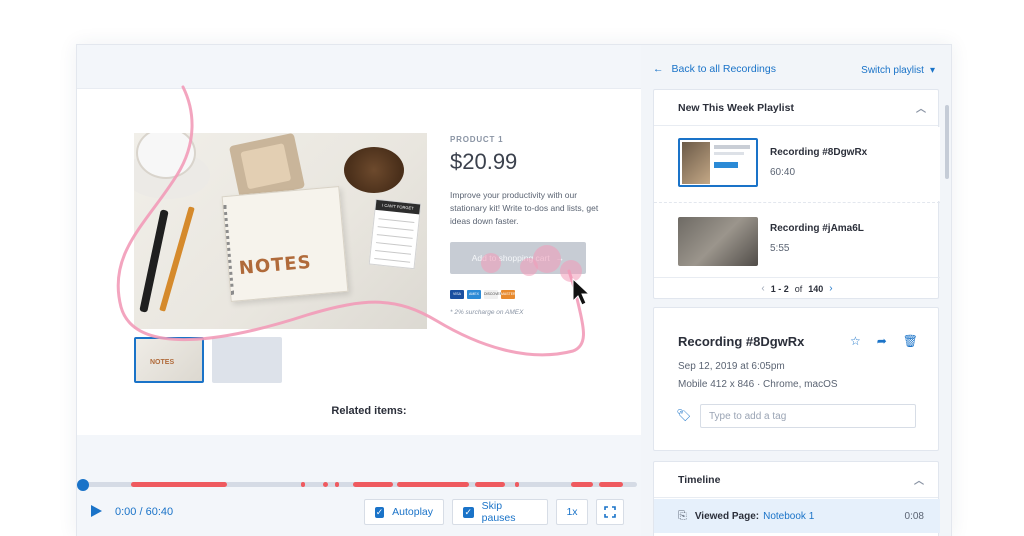 This screenshot has width=1024, height=536. I want to click on pager-total: 140, so click(816, 288).